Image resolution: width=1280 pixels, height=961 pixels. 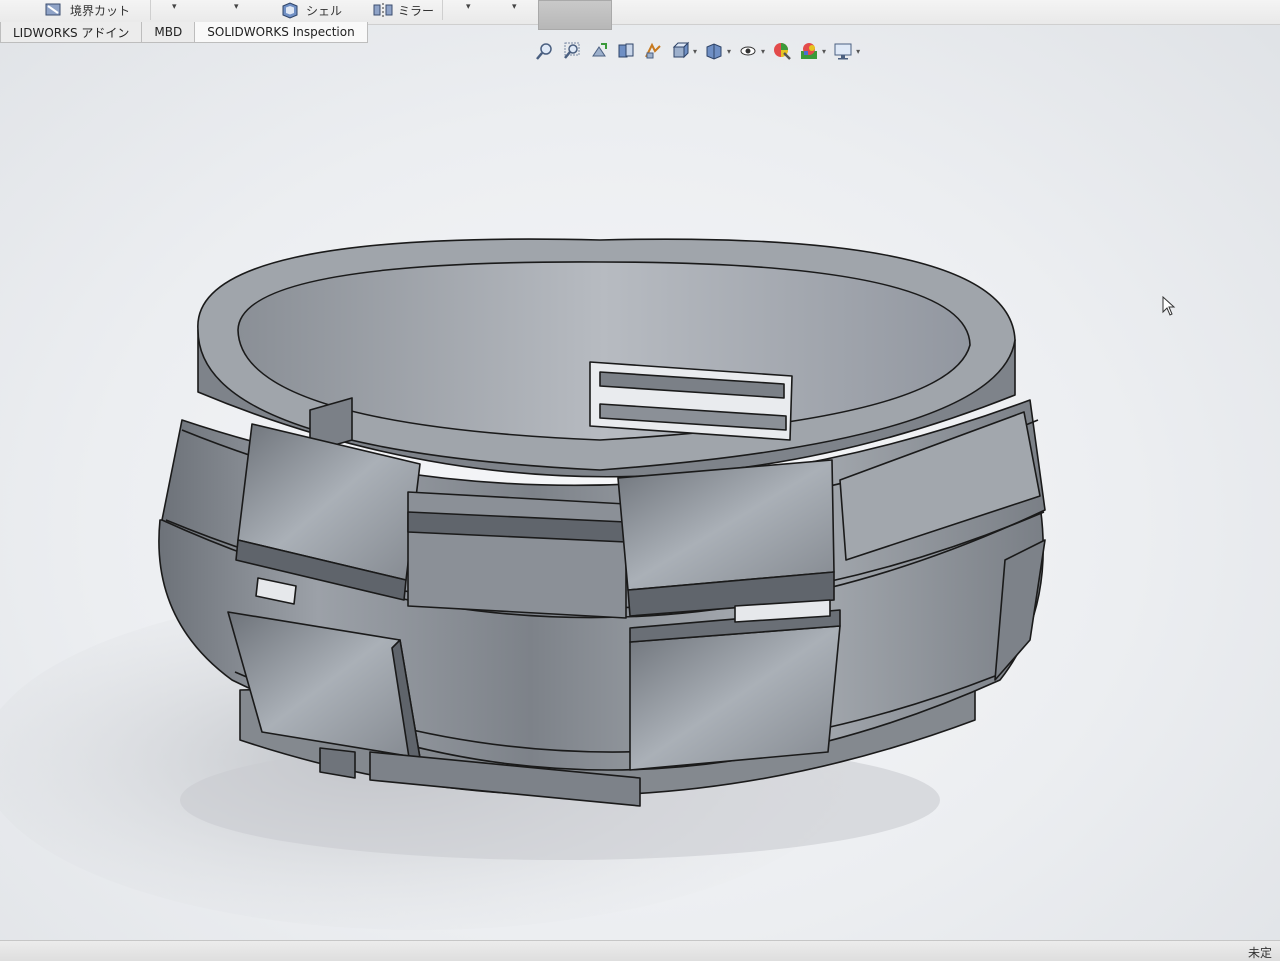 What do you see at coordinates (809, 51) in the screenshot?
I see `apply-scene-icon` at bounding box center [809, 51].